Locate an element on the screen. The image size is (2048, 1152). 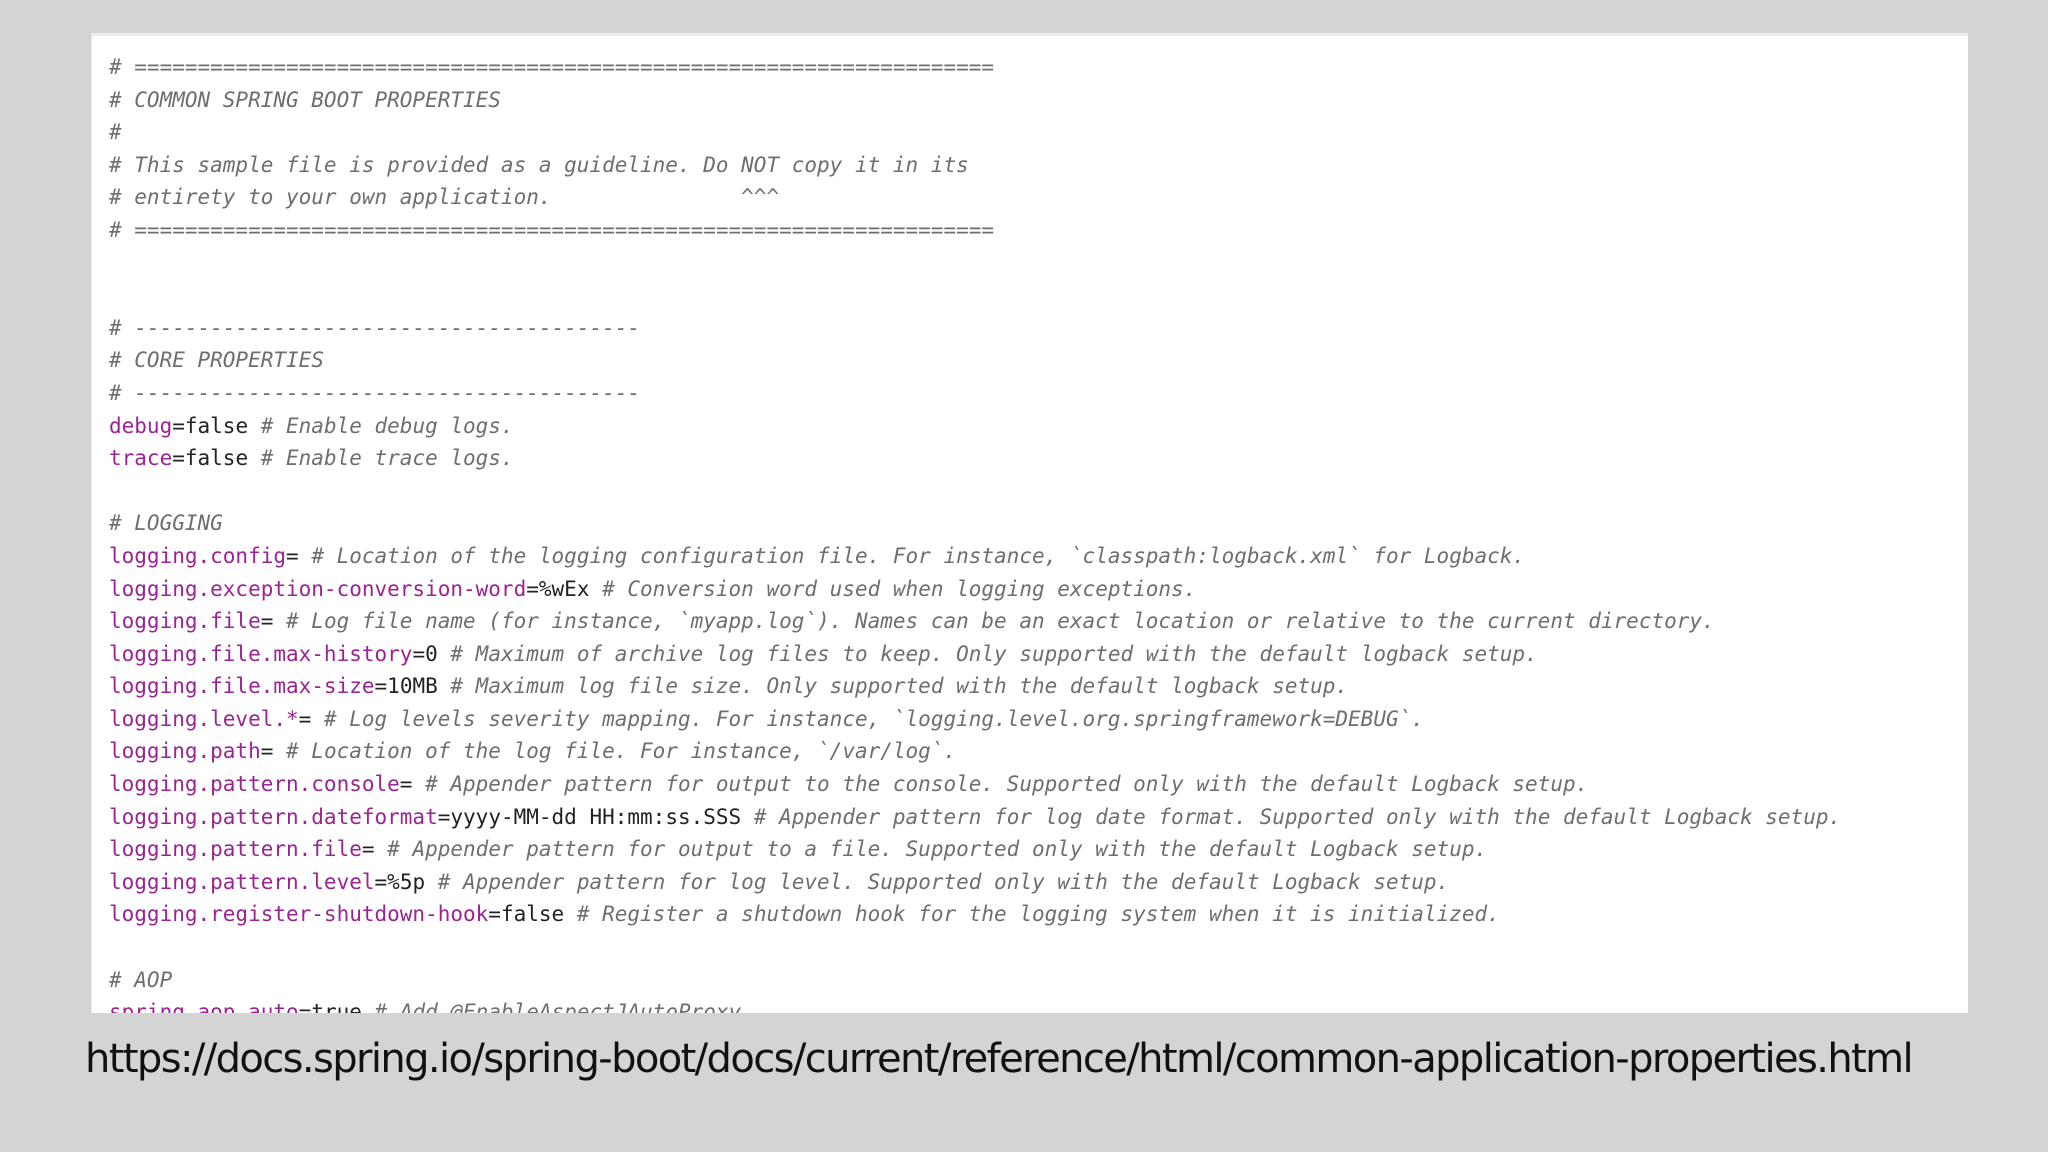
property-value: 0 is located at coordinates (431, 653).